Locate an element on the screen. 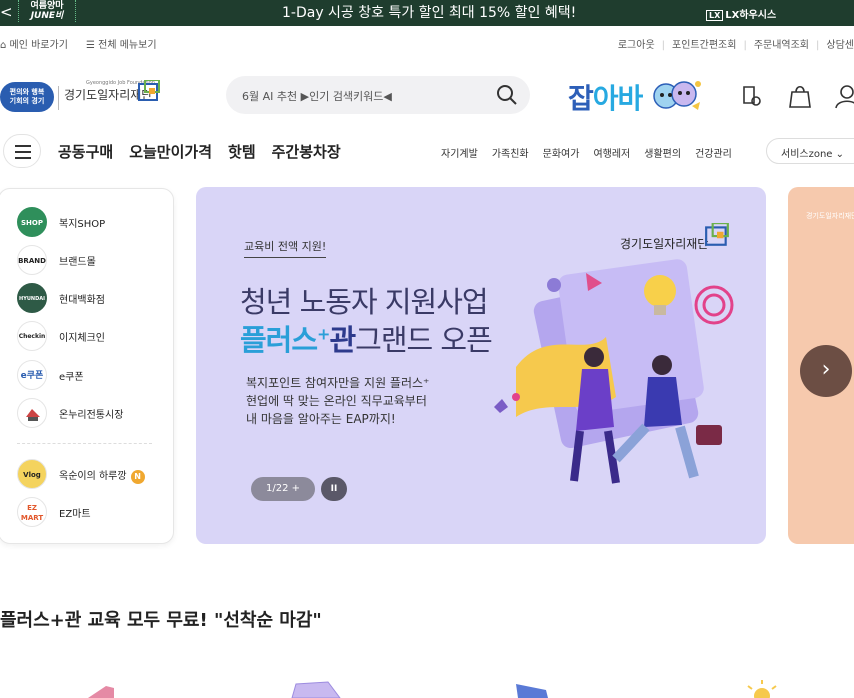 The image size is (854, 698). order-history-link: 주문내역조회 is located at coordinates (781, 45).